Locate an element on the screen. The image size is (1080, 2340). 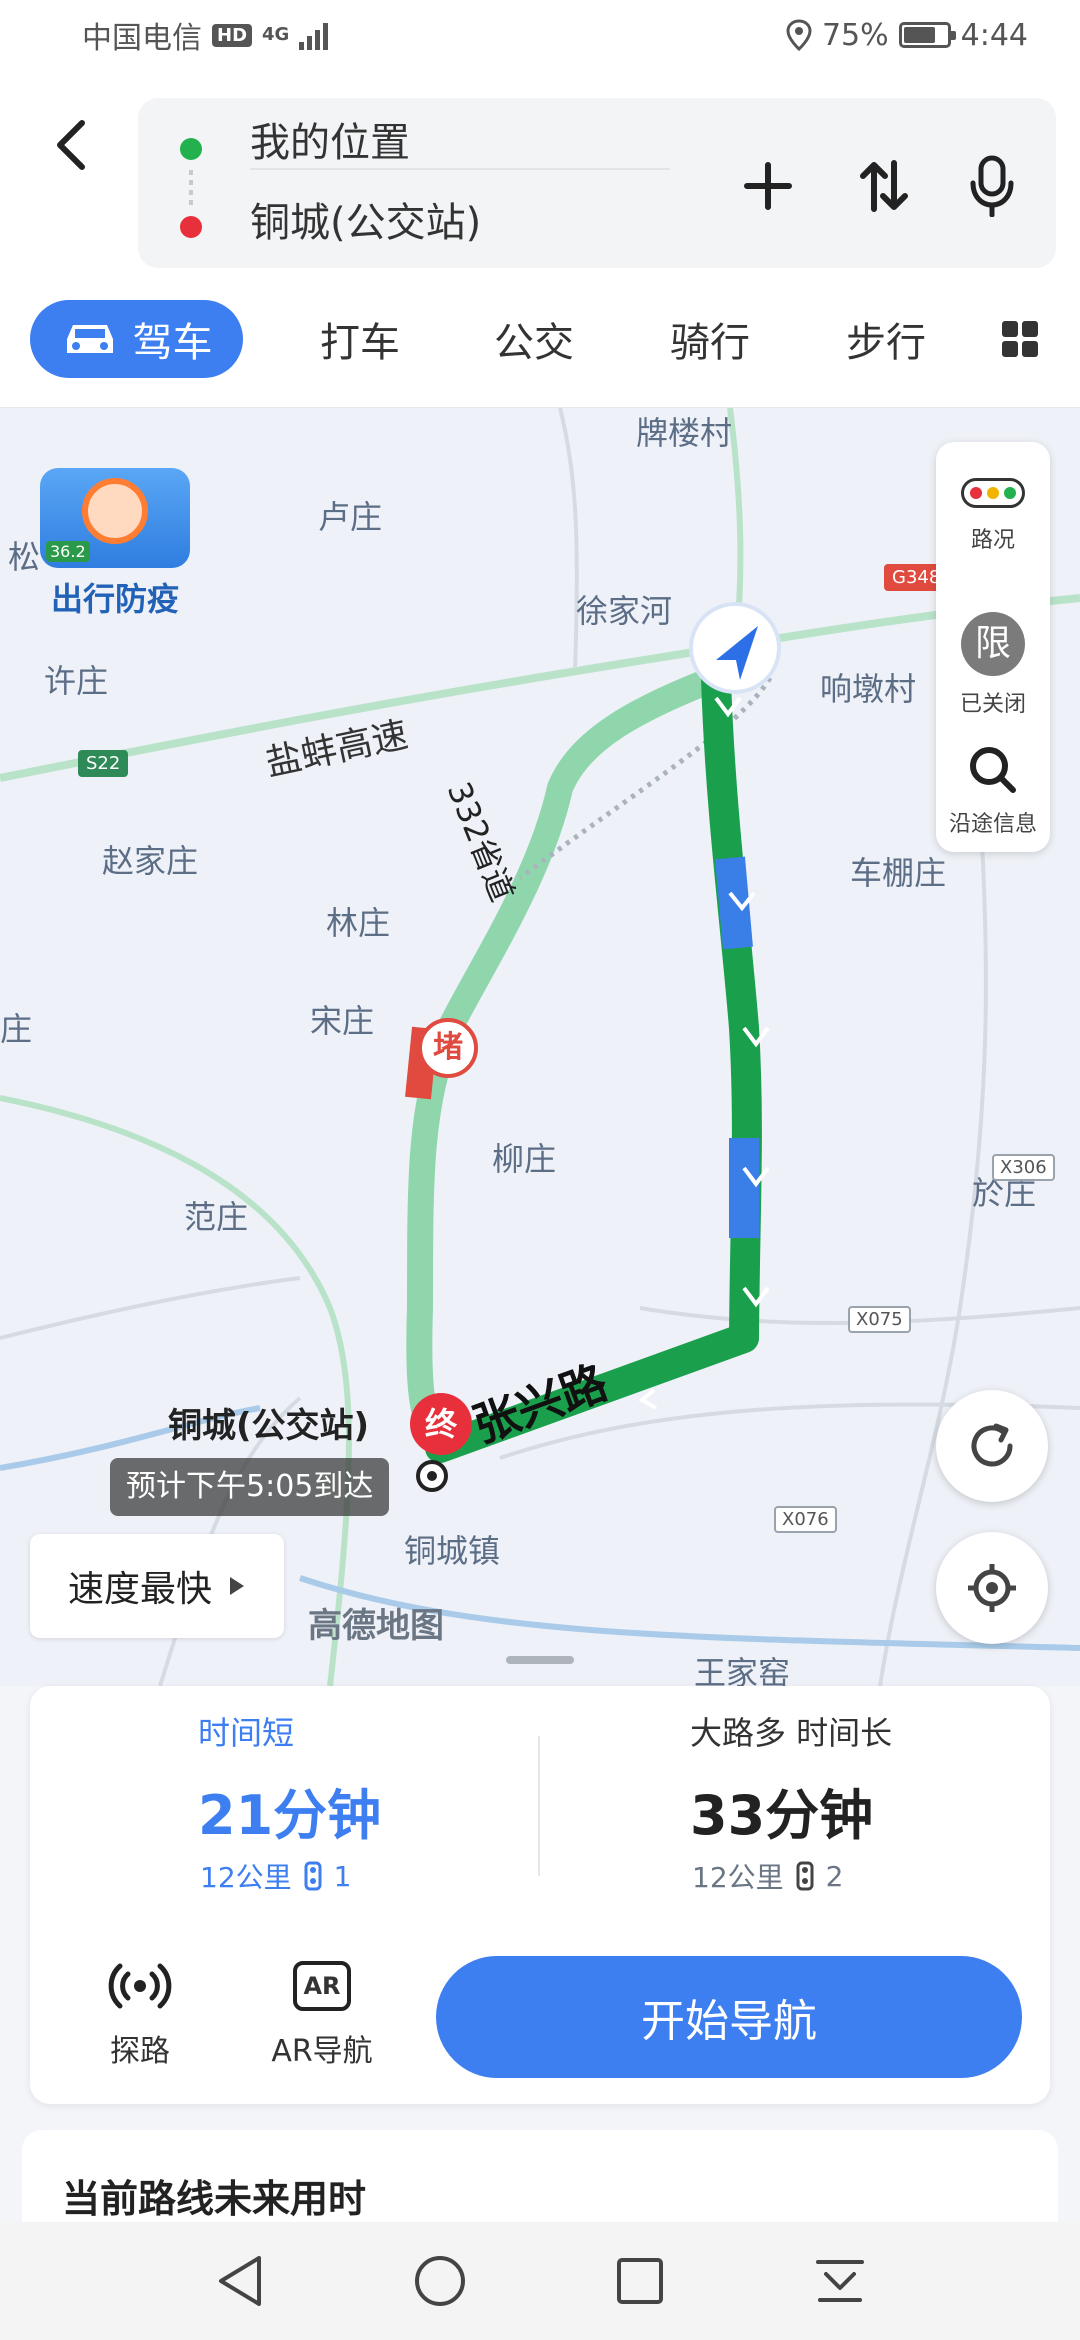
brand-logo: 高德地图 is located at coordinates (376, 1626).